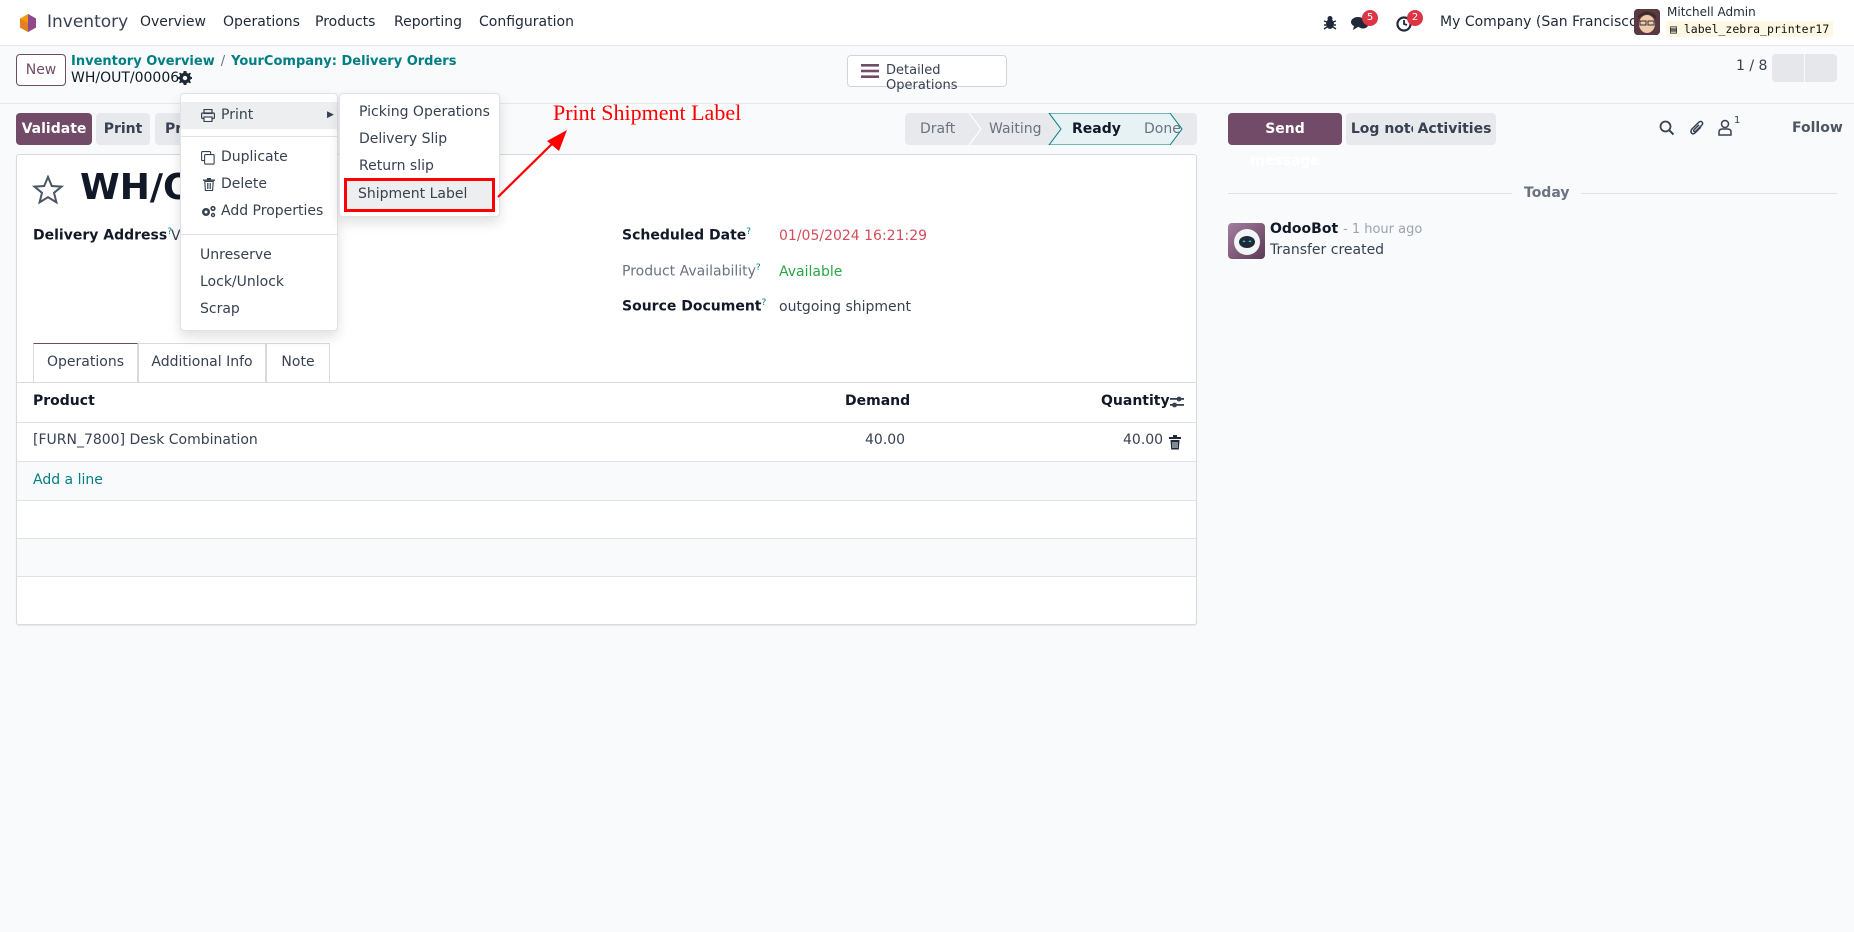 Image resolution: width=1854 pixels, height=932 pixels. I want to click on column-settings-icon, so click(1177, 402).